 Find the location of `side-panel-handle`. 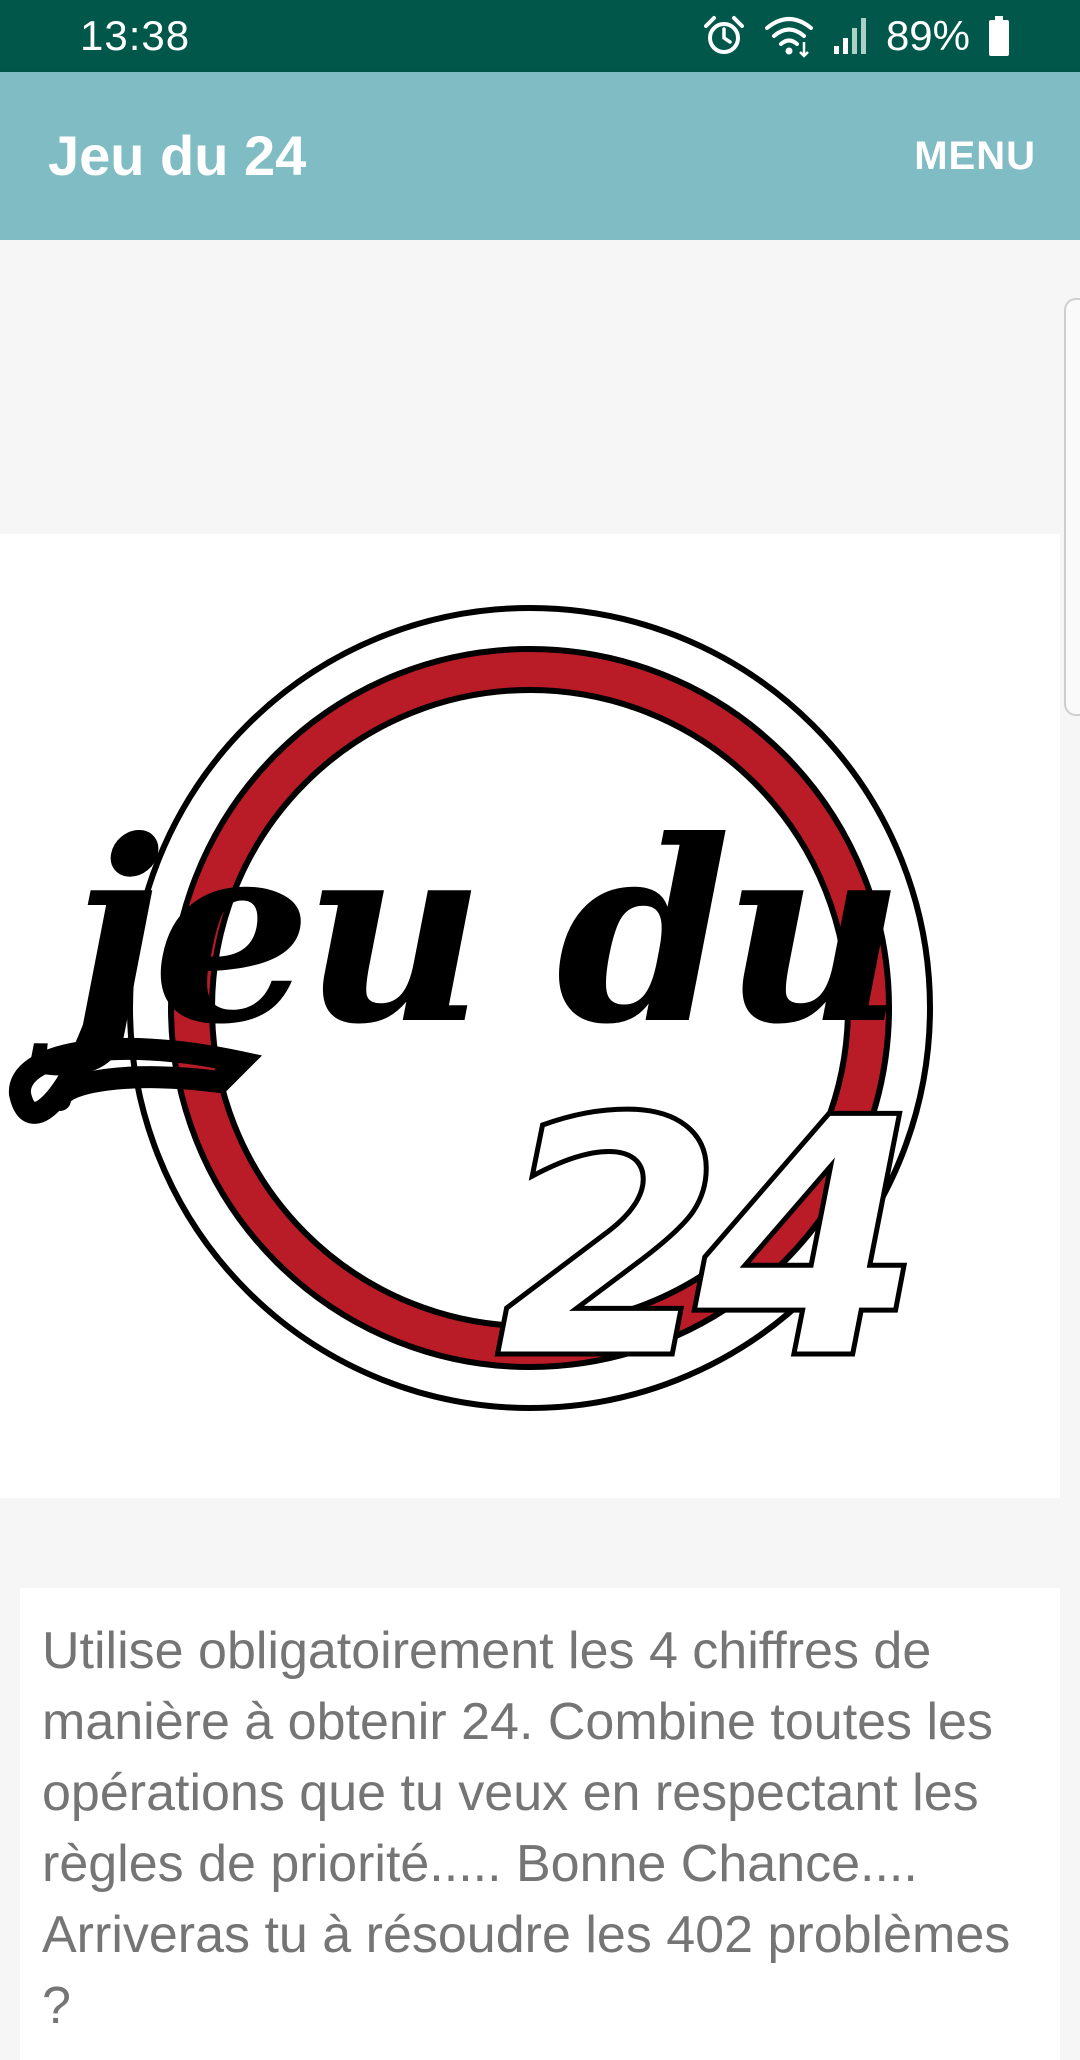

side-panel-handle is located at coordinates (1072, 507).